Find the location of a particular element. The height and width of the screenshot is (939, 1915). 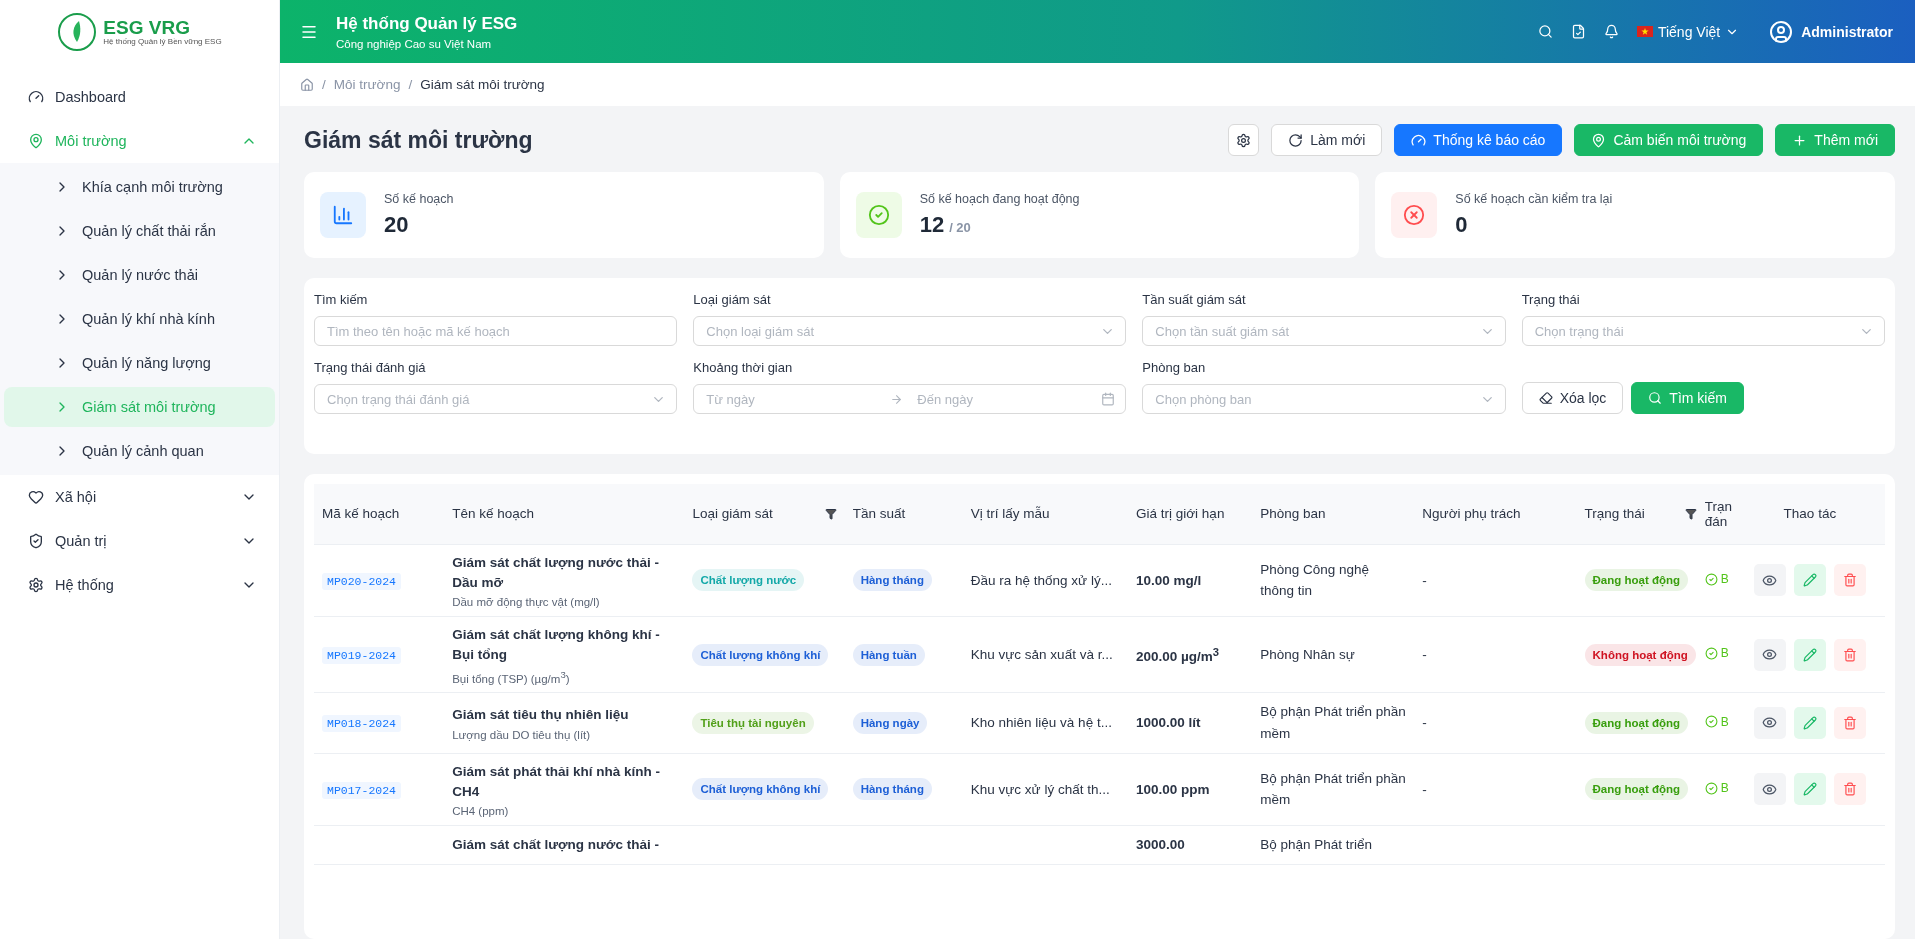

start-date-input: Từ ngày is located at coordinates (794, 399).